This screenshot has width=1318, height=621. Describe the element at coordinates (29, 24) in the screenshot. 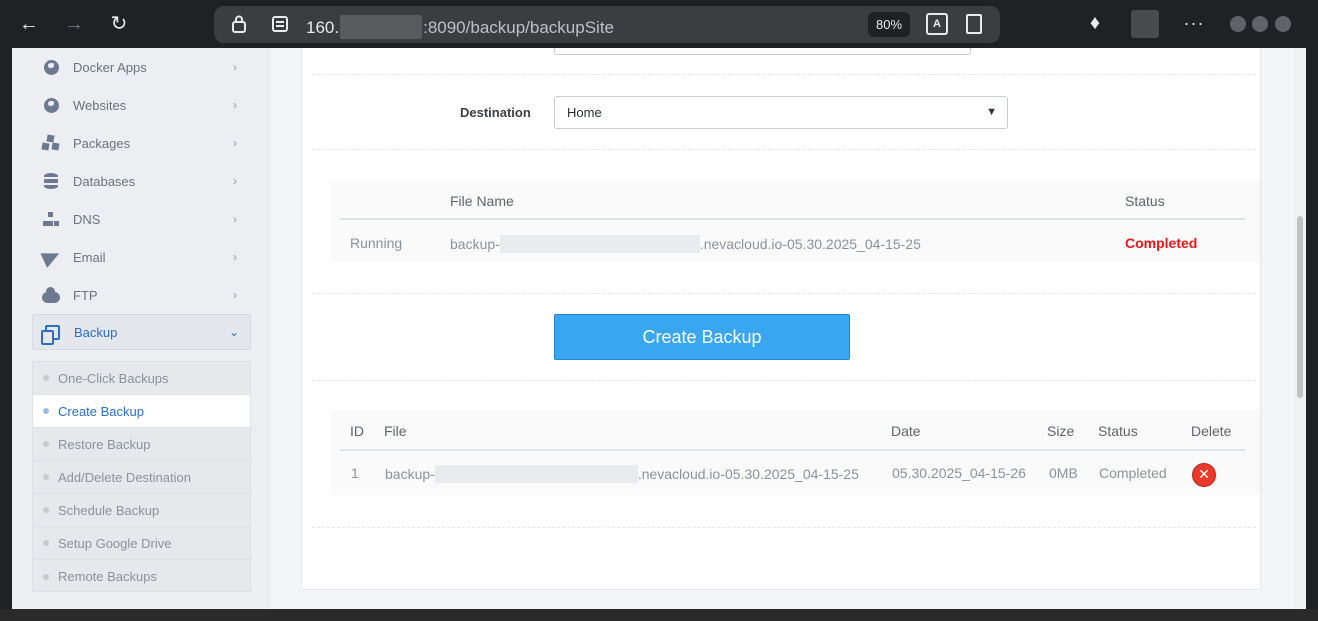

I see `back-arrow-icon: ←` at that location.